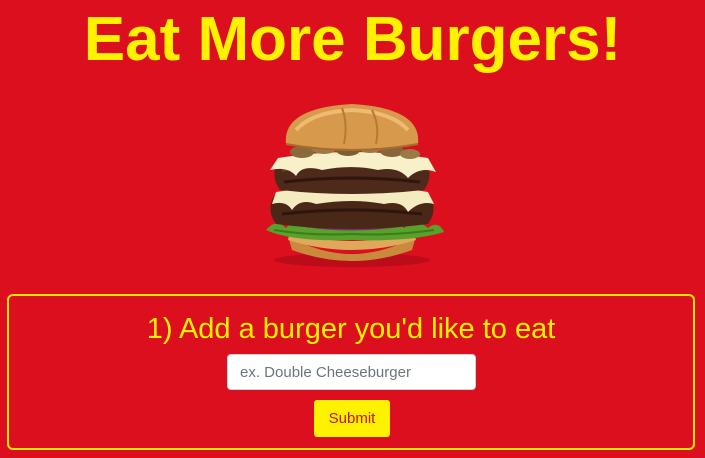 This screenshot has height=458, width=705. I want to click on page-title: Eat More Burgers!, so click(352, 39).